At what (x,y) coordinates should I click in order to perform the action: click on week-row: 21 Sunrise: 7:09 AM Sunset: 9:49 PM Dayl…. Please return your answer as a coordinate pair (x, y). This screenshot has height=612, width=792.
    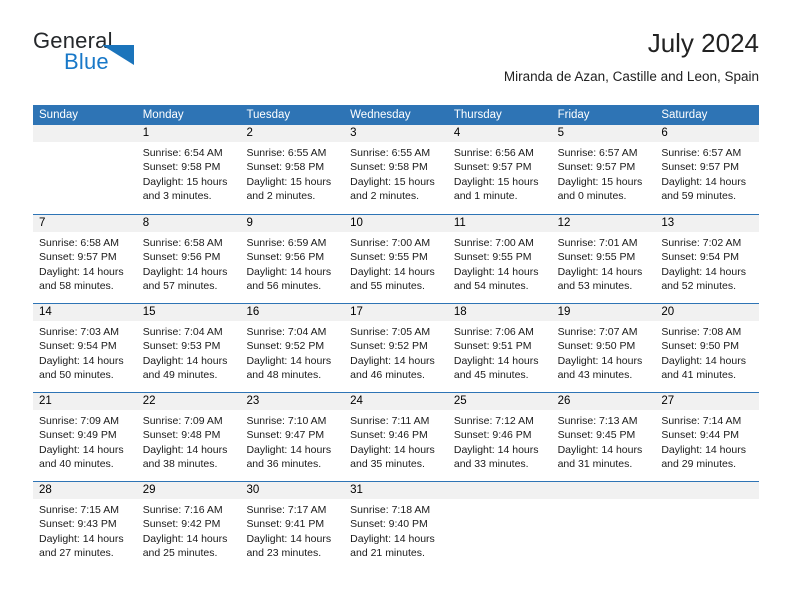
    Looking at the image, I should click on (396, 436).